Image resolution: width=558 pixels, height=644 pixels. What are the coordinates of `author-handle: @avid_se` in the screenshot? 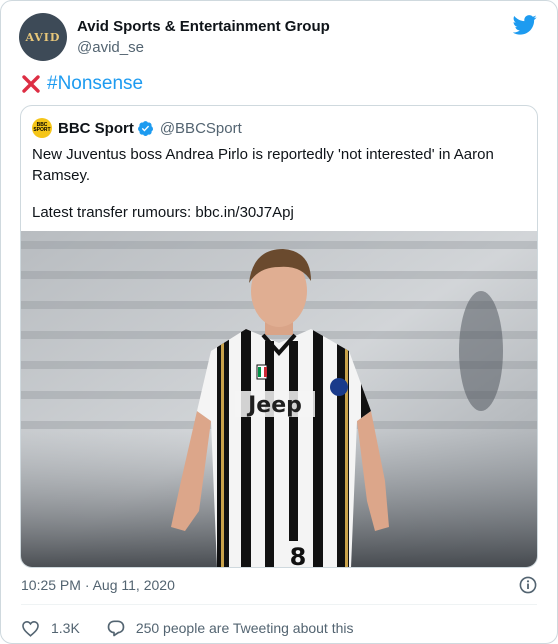 It's located at (203, 48).